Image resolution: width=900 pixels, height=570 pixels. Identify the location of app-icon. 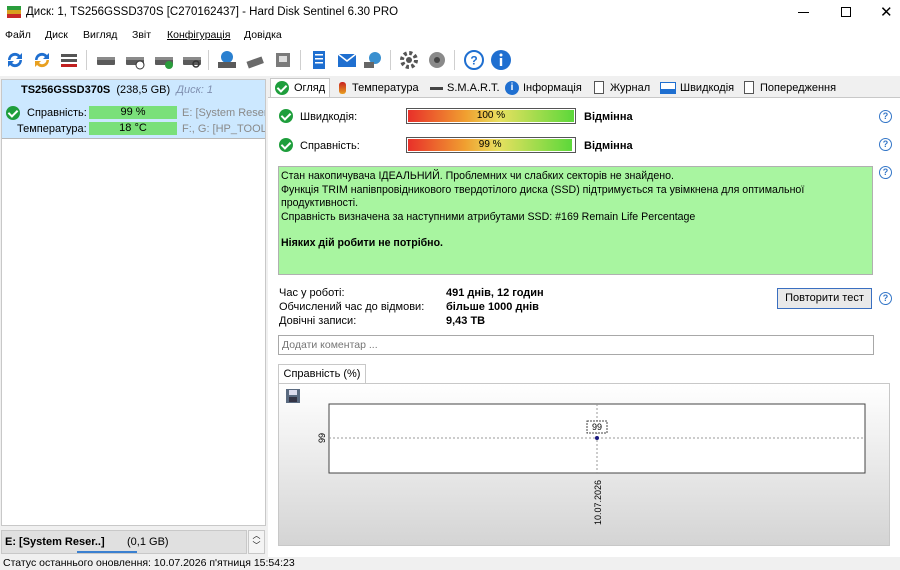
(14, 12).